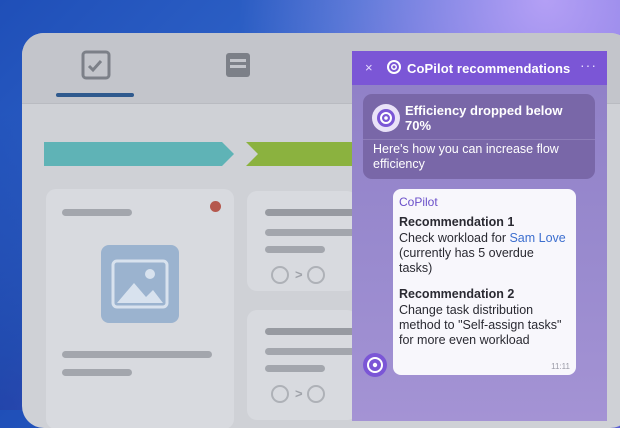  What do you see at coordinates (479, 139) in the screenshot?
I see `divider` at bounding box center [479, 139].